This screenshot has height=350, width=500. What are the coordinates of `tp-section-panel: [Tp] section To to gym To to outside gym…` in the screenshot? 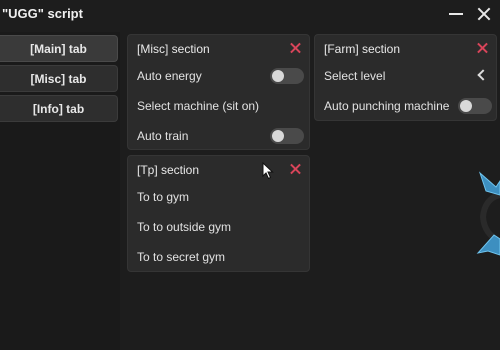 It's located at (218, 213).